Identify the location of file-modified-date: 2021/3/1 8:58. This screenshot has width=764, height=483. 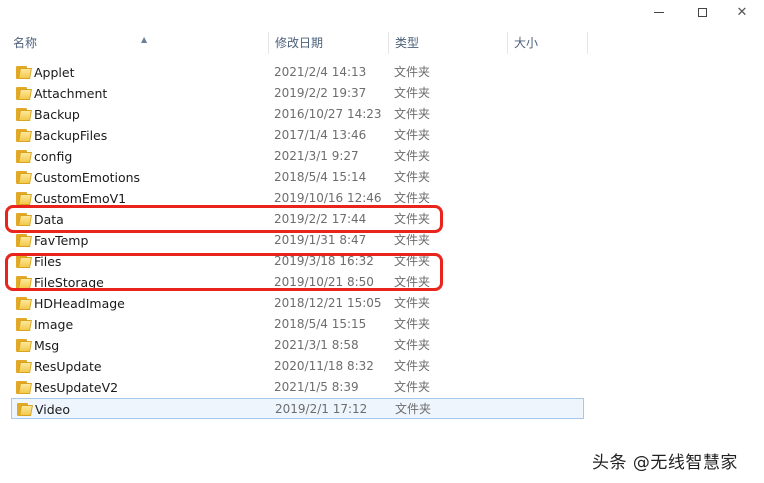
(316, 345).